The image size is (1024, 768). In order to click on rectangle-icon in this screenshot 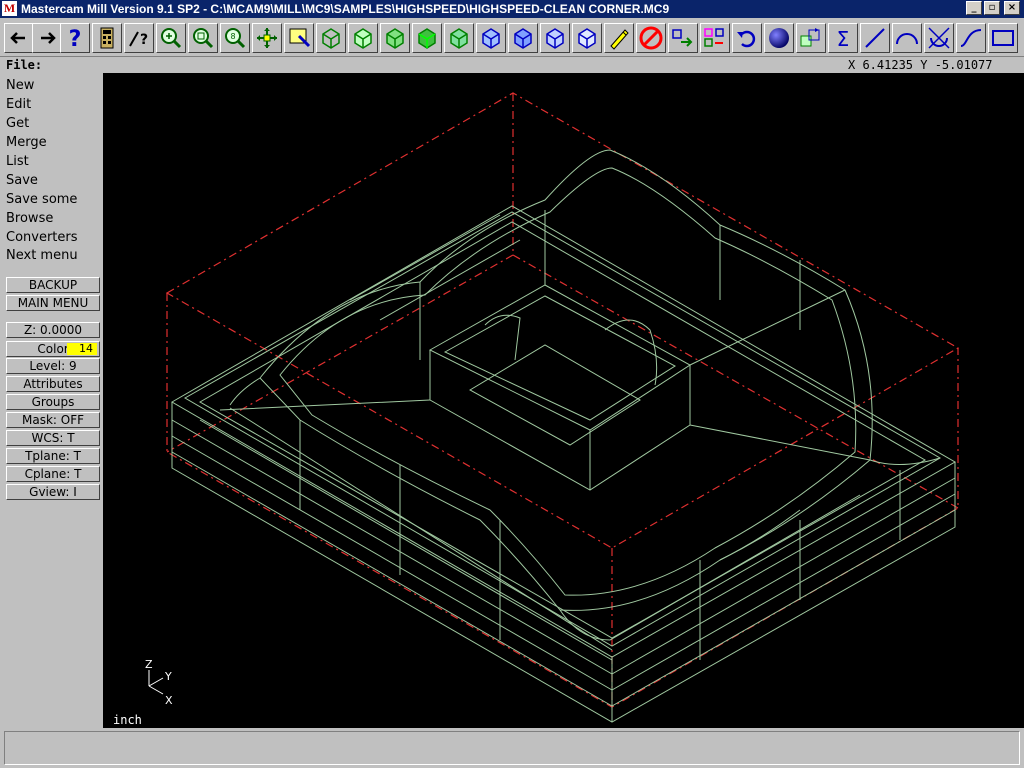, I will do `click(1003, 38)`.